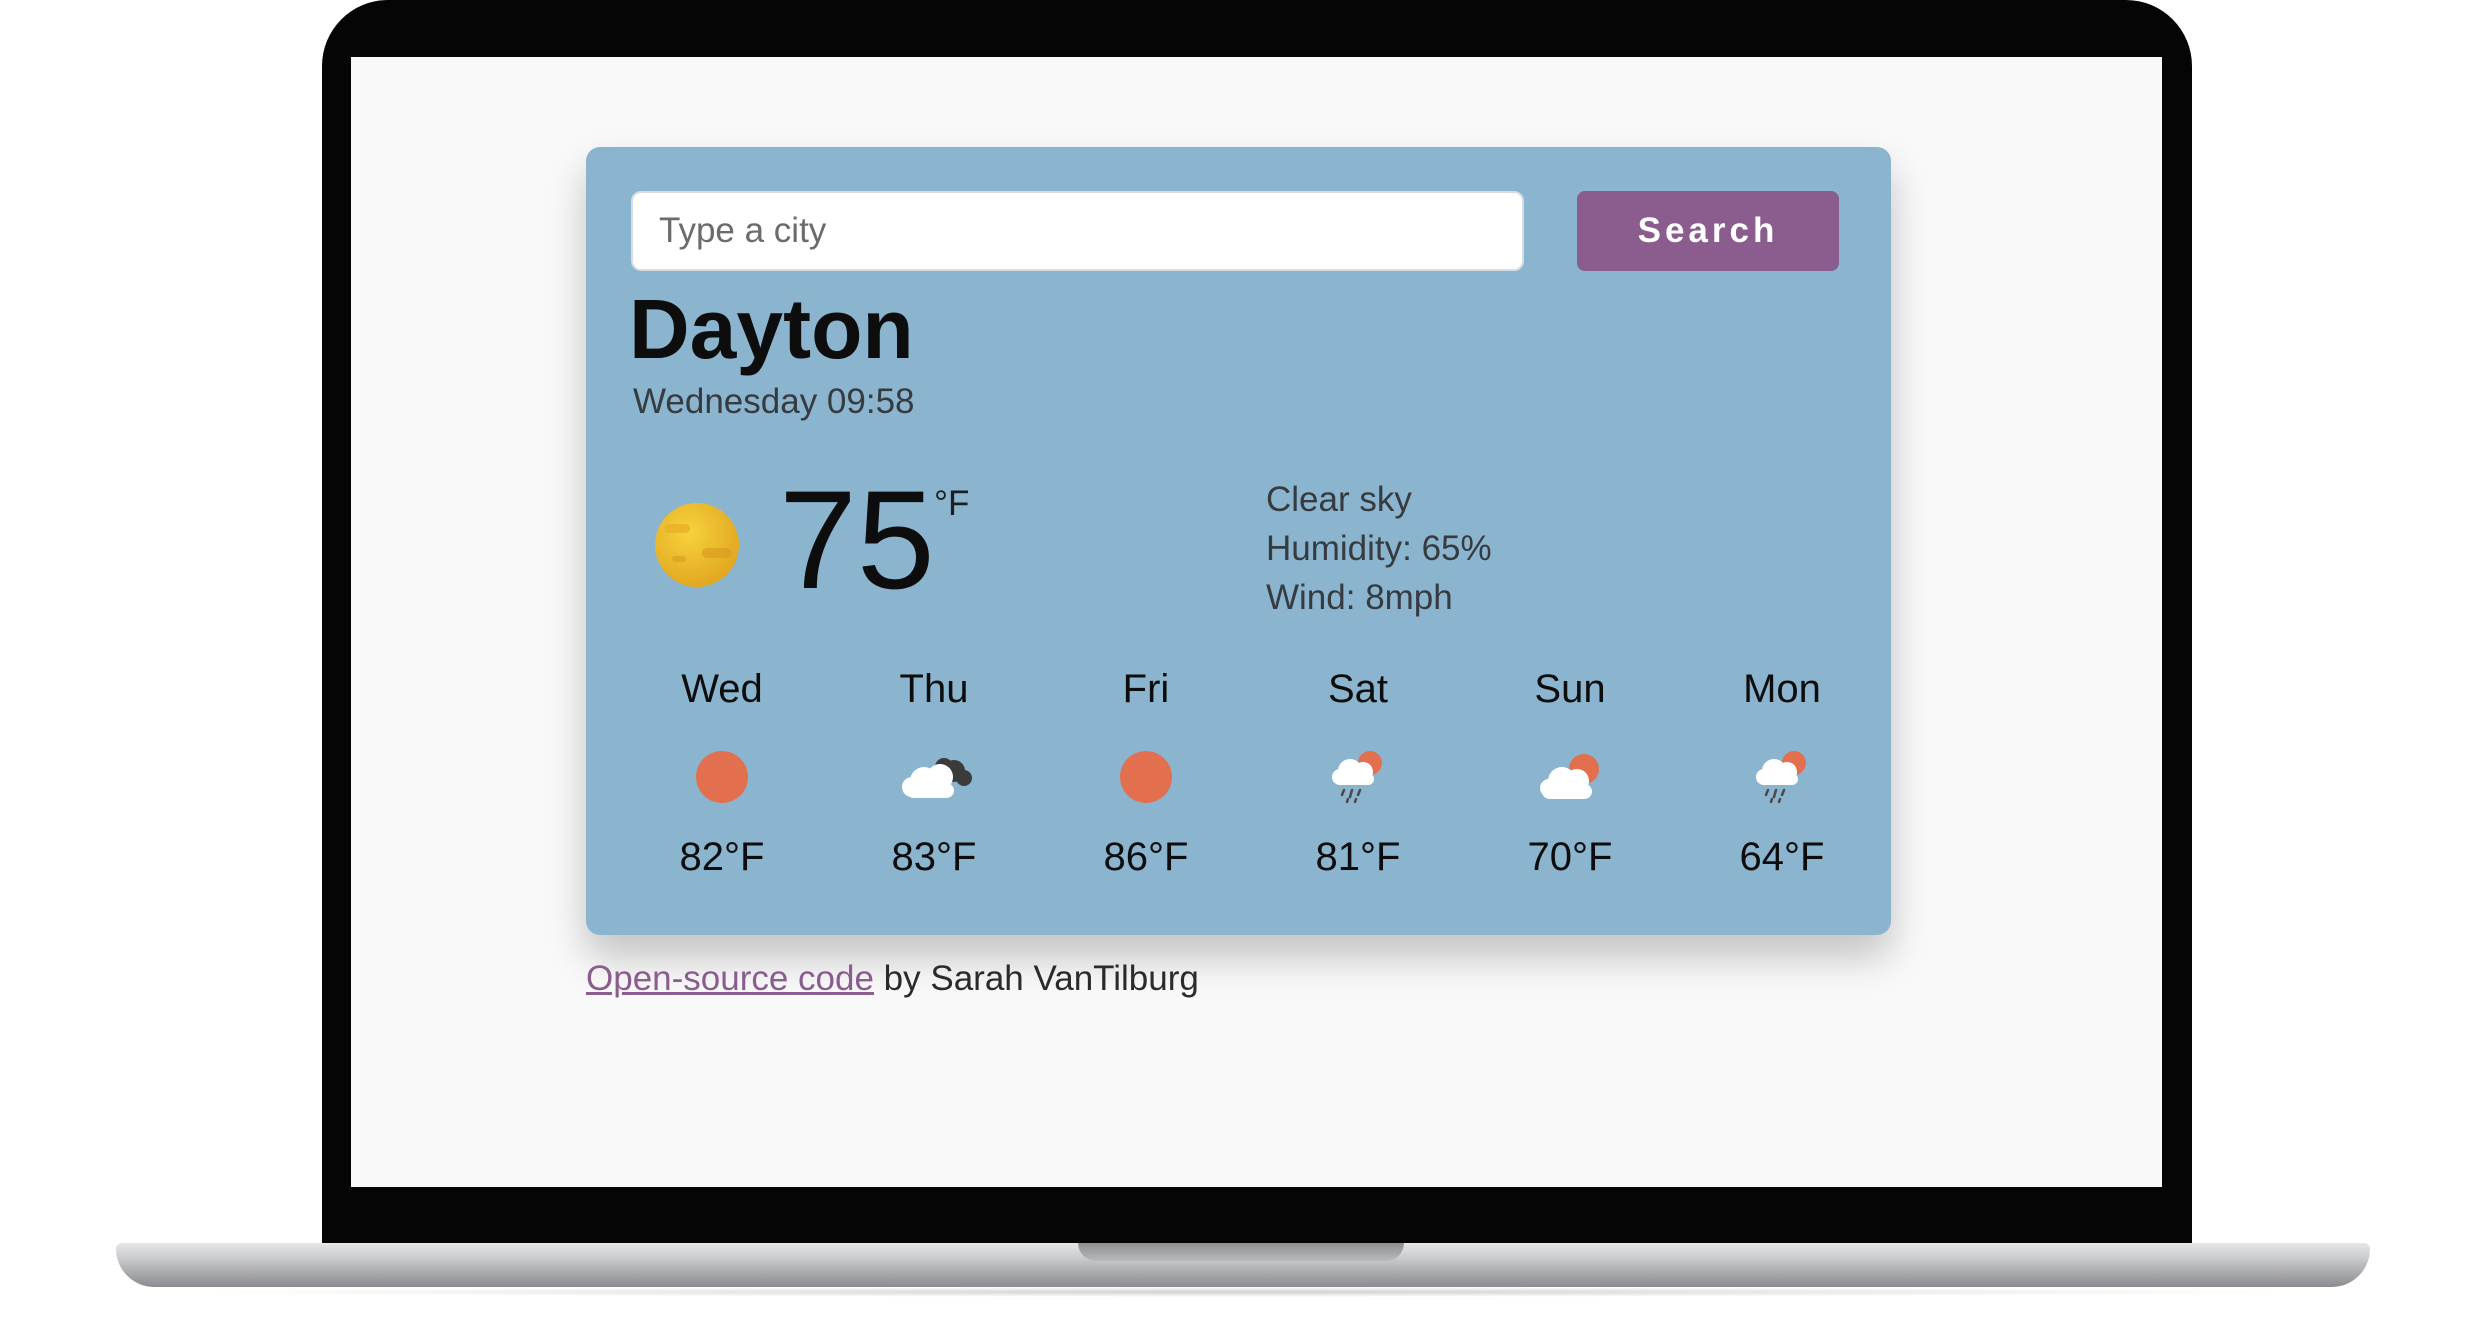 This screenshot has width=2473, height=1323. I want to click on partly-cloudy-icon, so click(1569, 776).